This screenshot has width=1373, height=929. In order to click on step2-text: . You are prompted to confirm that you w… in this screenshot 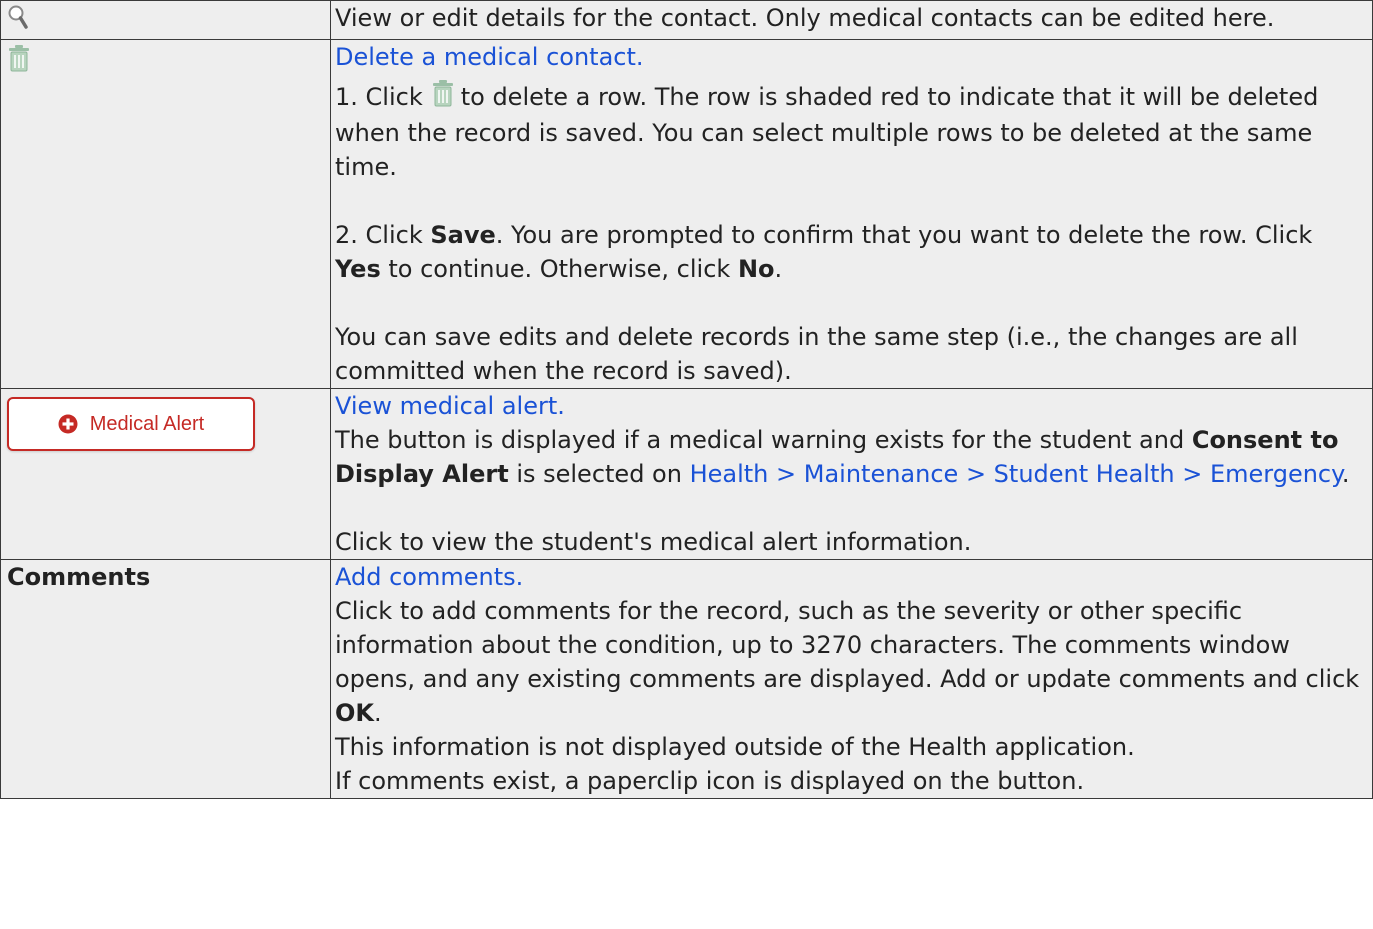, I will do `click(904, 235)`.